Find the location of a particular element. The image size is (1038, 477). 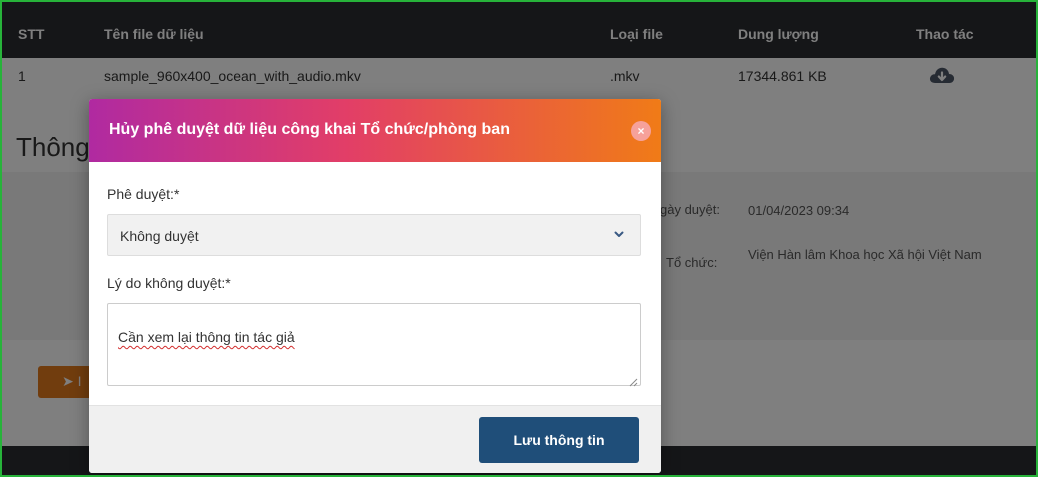

reason-textarea: Cần xem lại thông tin tác giả is located at coordinates (374, 345).